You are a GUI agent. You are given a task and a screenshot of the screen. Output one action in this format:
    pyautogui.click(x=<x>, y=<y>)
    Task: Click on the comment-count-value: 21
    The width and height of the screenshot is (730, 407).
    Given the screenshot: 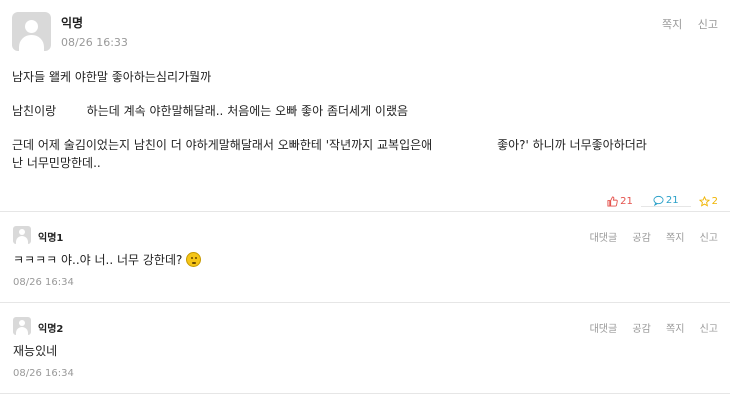 What is the action you would take?
    pyautogui.click(x=672, y=200)
    